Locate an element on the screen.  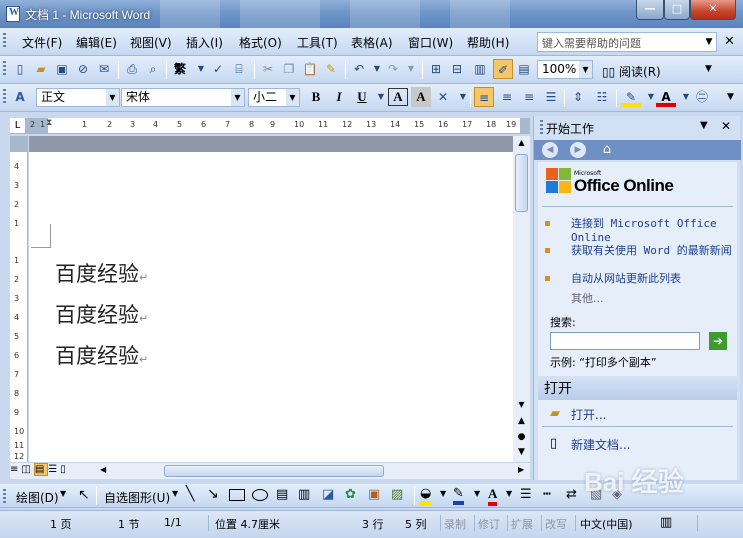
hscroll-thumb is located at coordinates (274, 471).